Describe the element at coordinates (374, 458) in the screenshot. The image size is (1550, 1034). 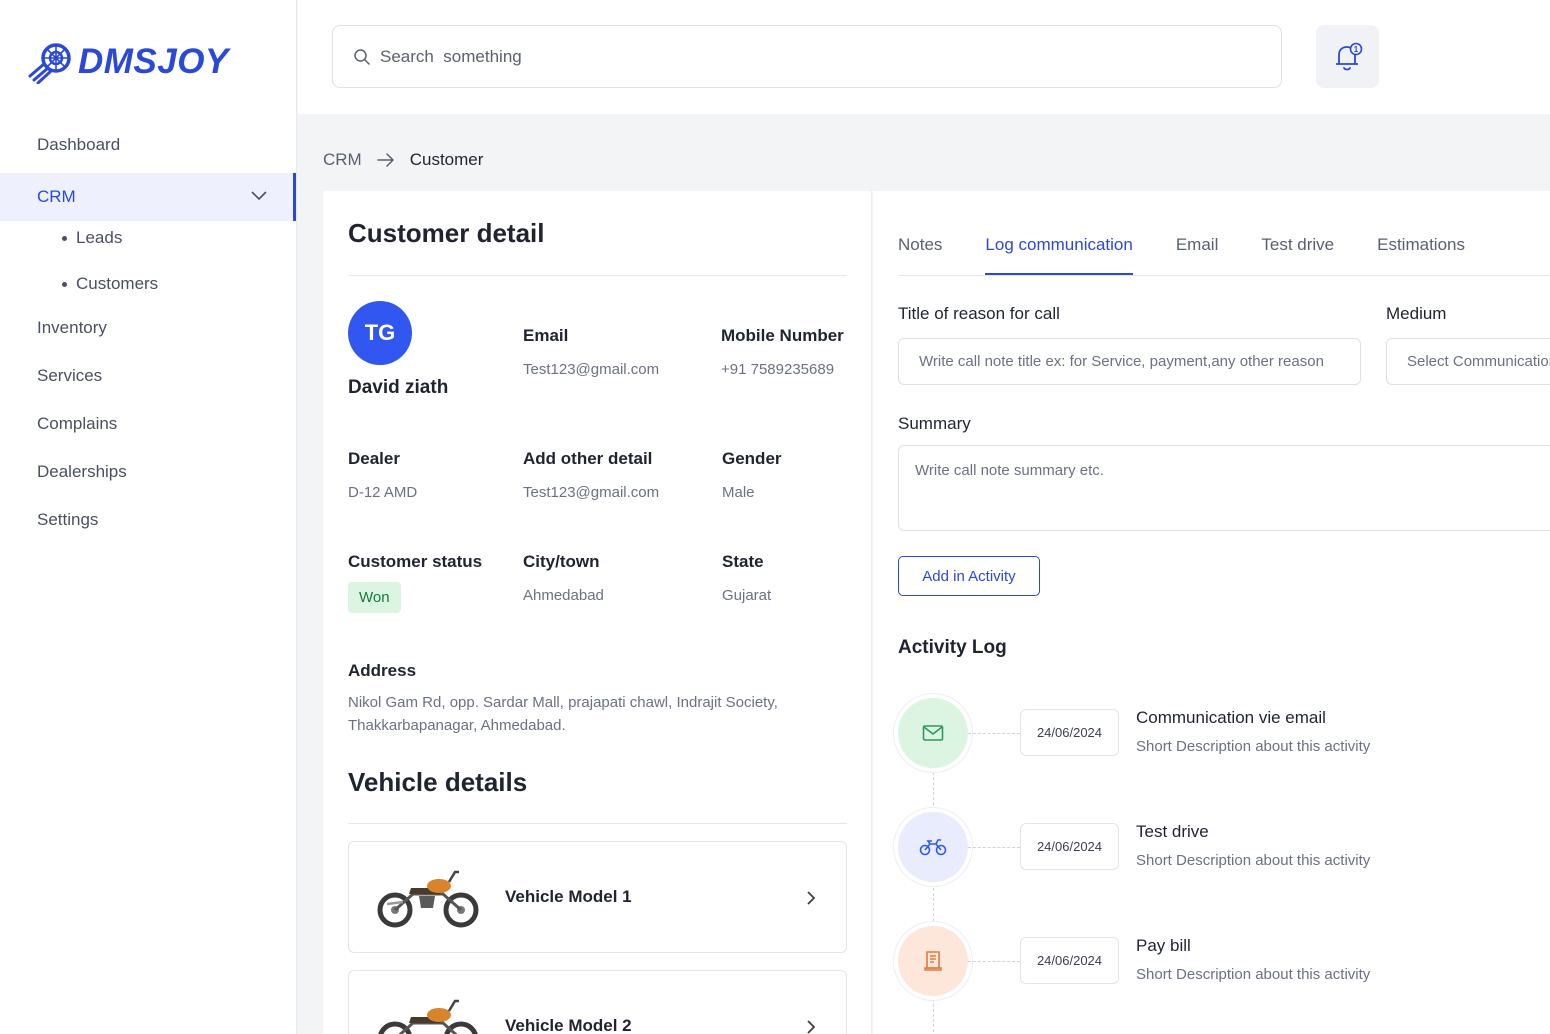
I see `dealer-label: Dealer` at that location.